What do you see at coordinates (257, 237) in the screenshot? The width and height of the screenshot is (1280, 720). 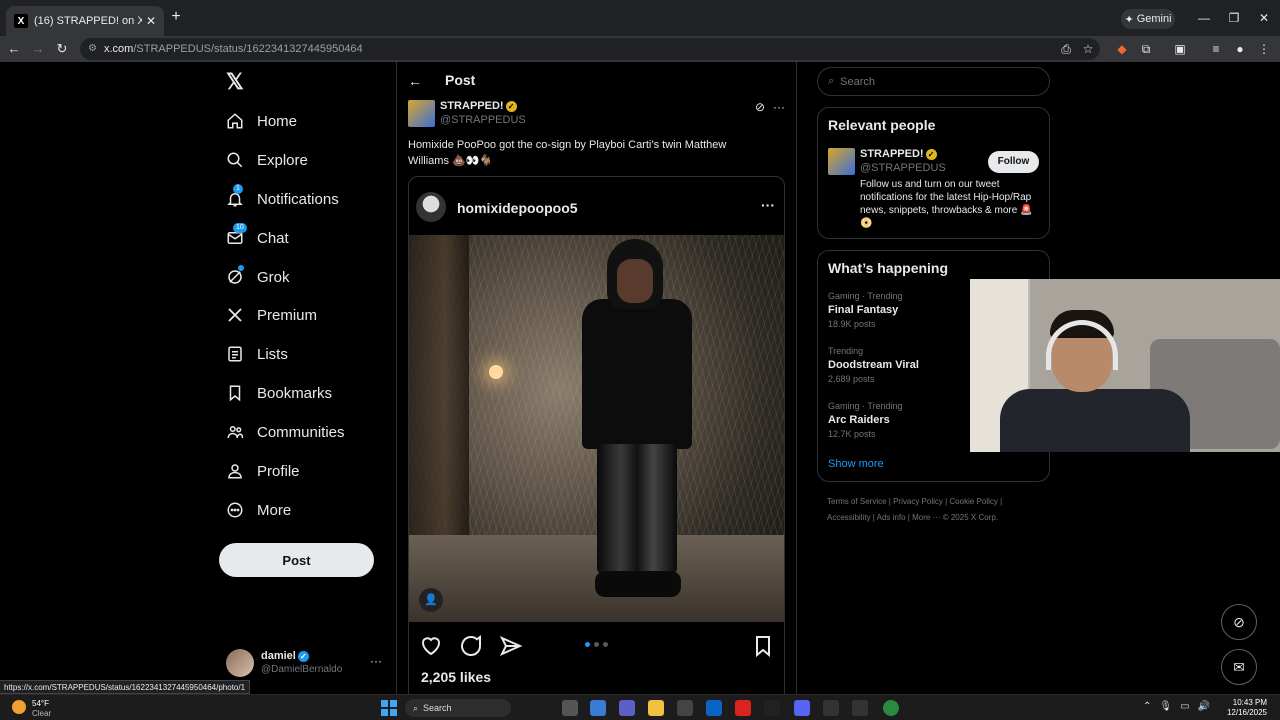 I see `sidebar-item-chat: 10 Chat` at bounding box center [257, 237].